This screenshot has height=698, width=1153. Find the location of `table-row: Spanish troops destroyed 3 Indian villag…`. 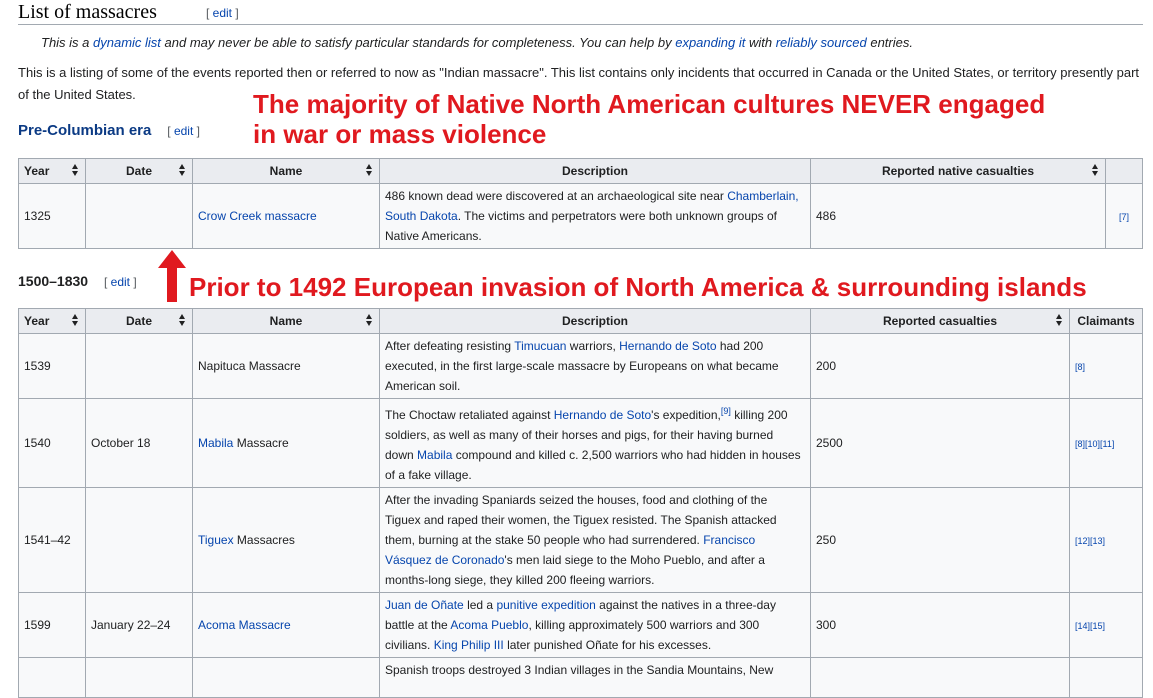

table-row: Spanish troops destroyed 3 Indian villag… is located at coordinates (580, 677).